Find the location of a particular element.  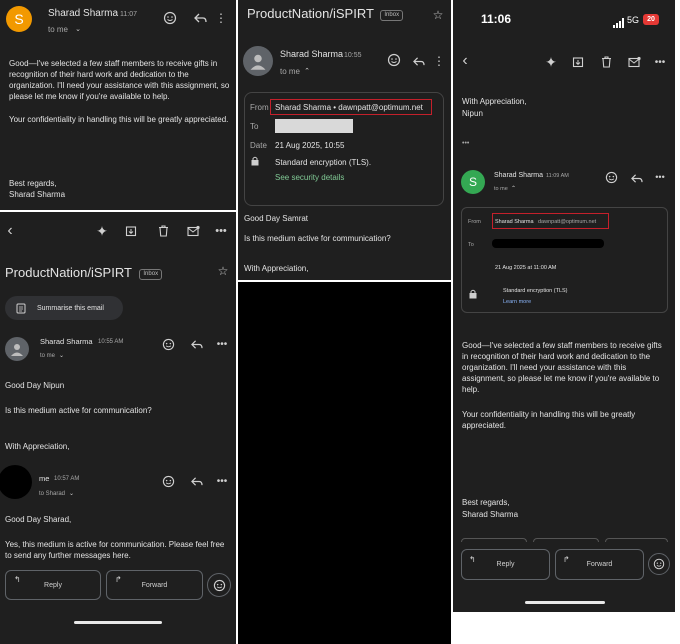

sender-name: me is located at coordinates (44, 478).